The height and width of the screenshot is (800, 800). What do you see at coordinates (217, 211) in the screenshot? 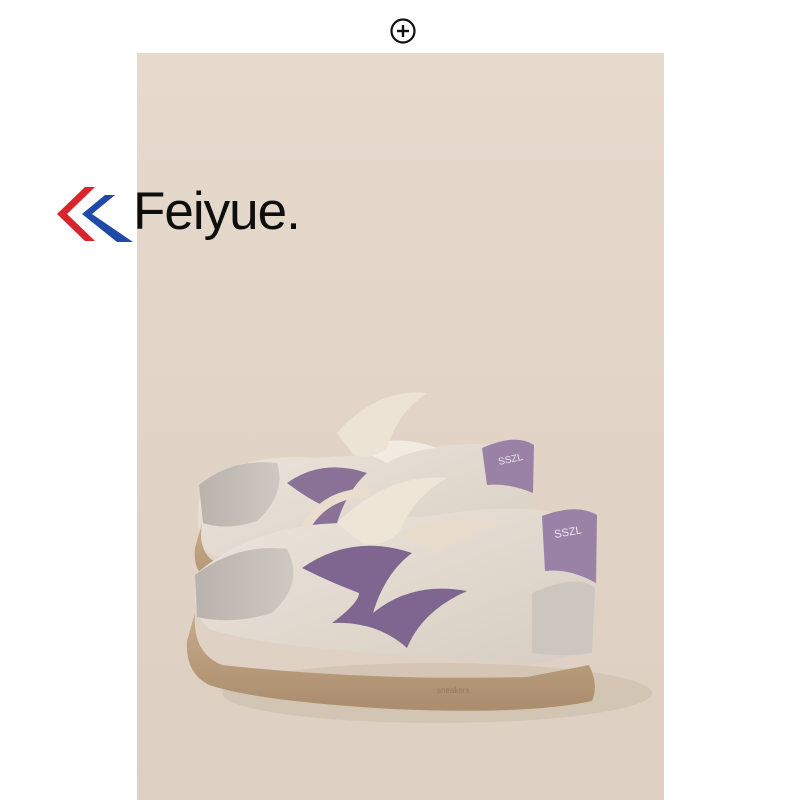
I see `brand-name: Feiyue.` at bounding box center [217, 211].